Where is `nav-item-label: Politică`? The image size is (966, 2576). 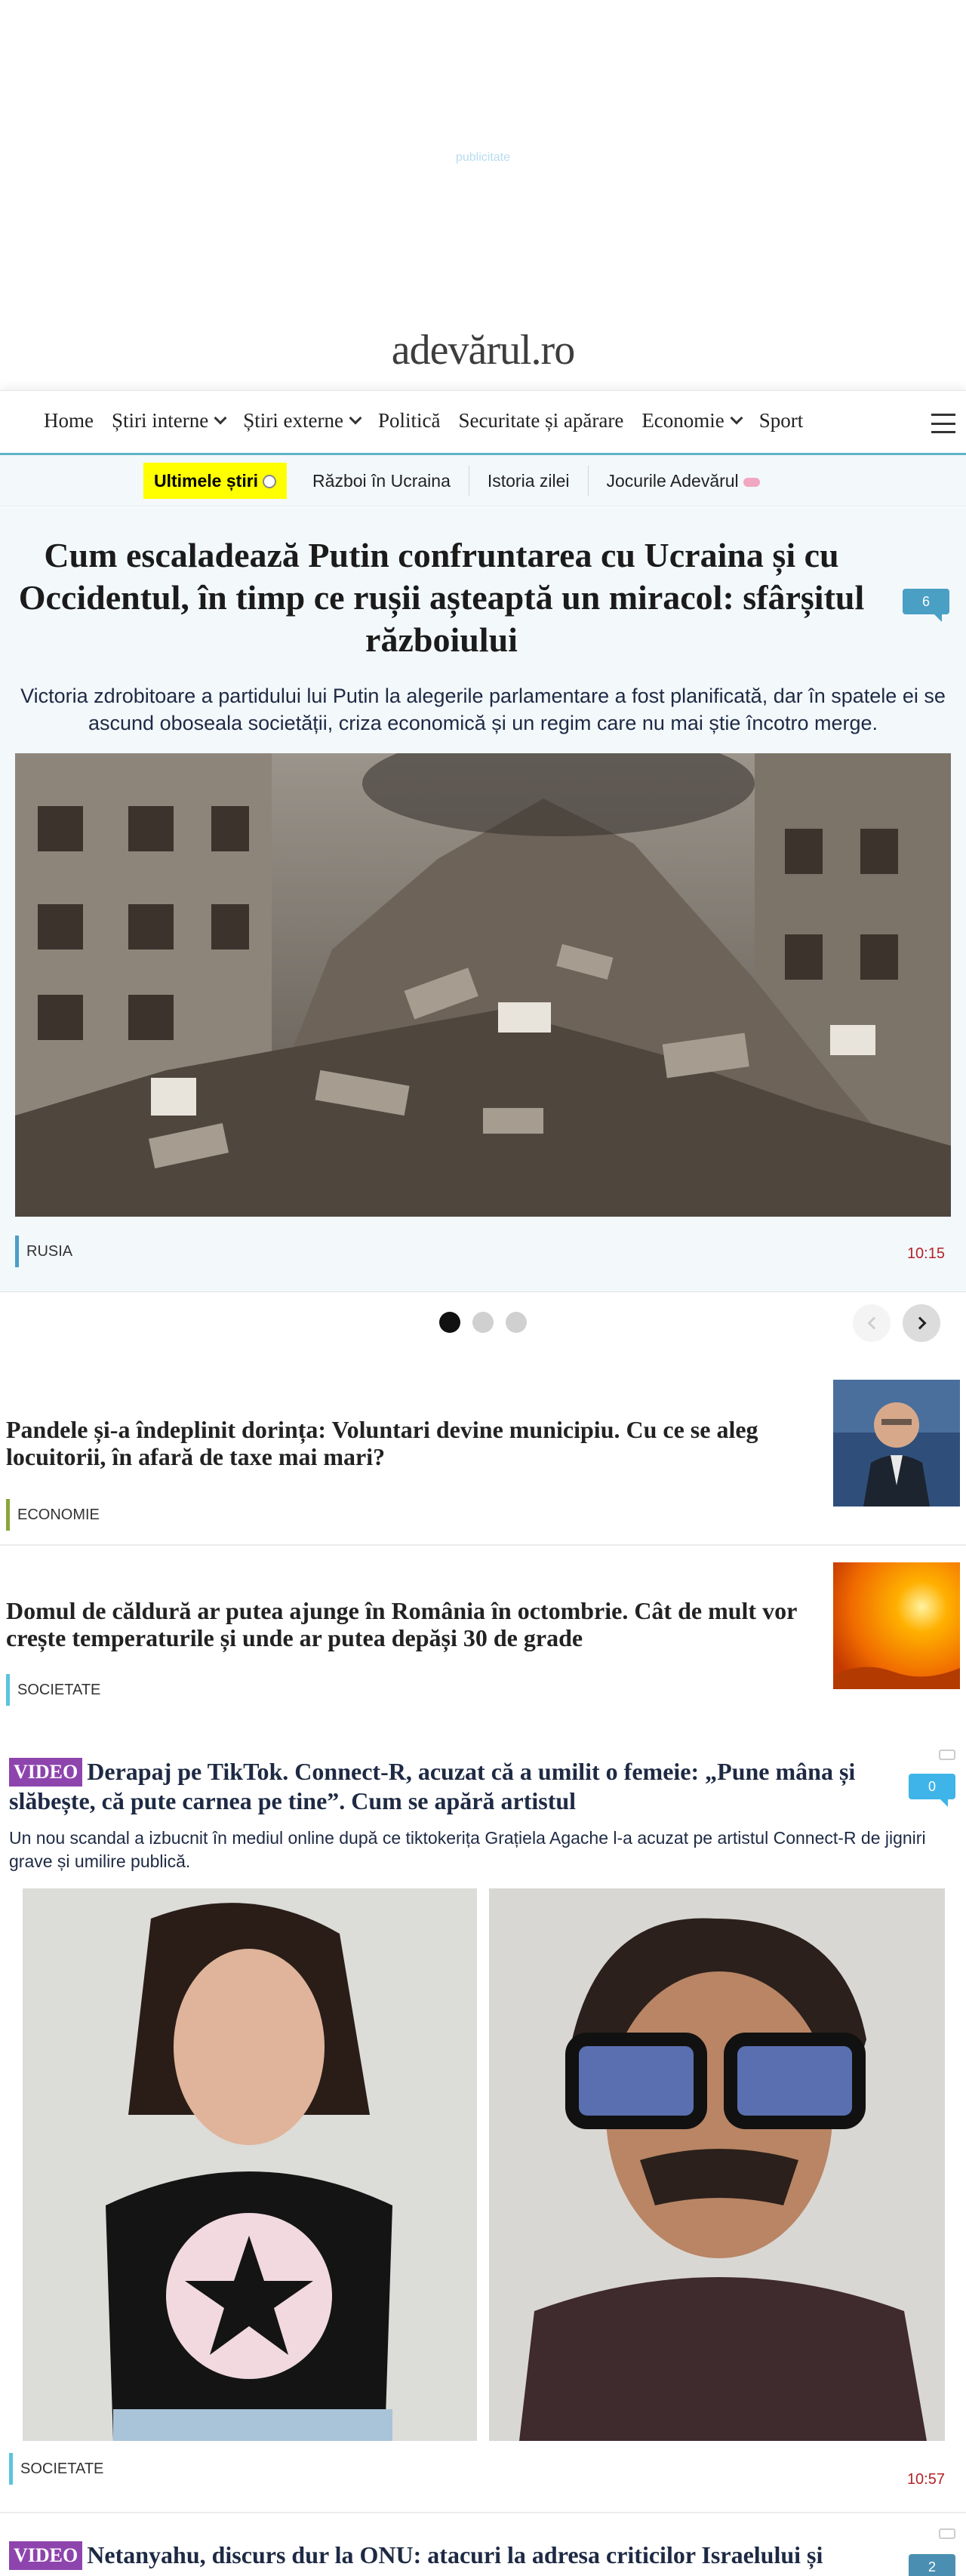 nav-item-label: Politică is located at coordinates (409, 420).